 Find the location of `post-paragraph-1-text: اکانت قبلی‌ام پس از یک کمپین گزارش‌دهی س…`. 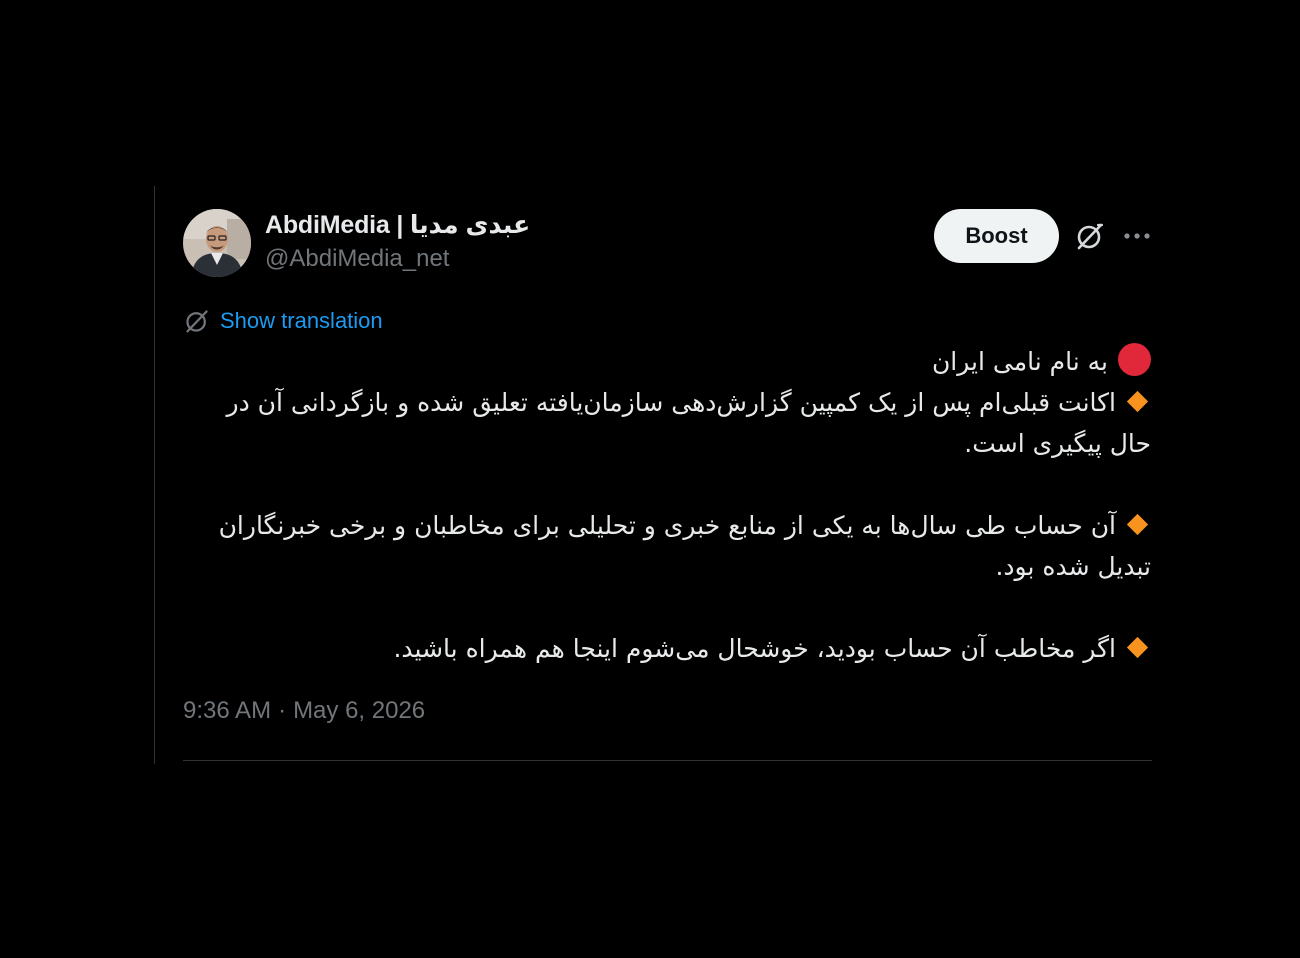

post-paragraph-1-text: اکانت قبلی‌ام پس از یک کمپین گزارش‌دهی س… is located at coordinates (689, 423).